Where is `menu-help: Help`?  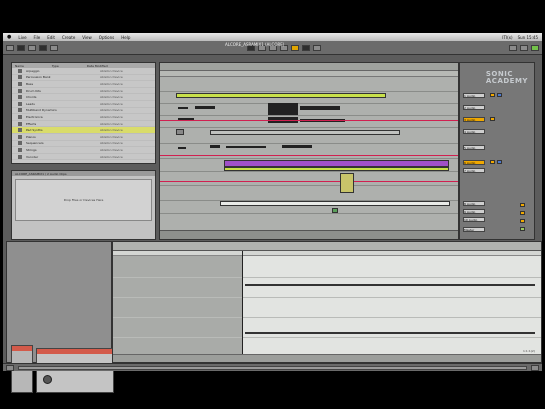 menu-help: Help is located at coordinates (125, 37).